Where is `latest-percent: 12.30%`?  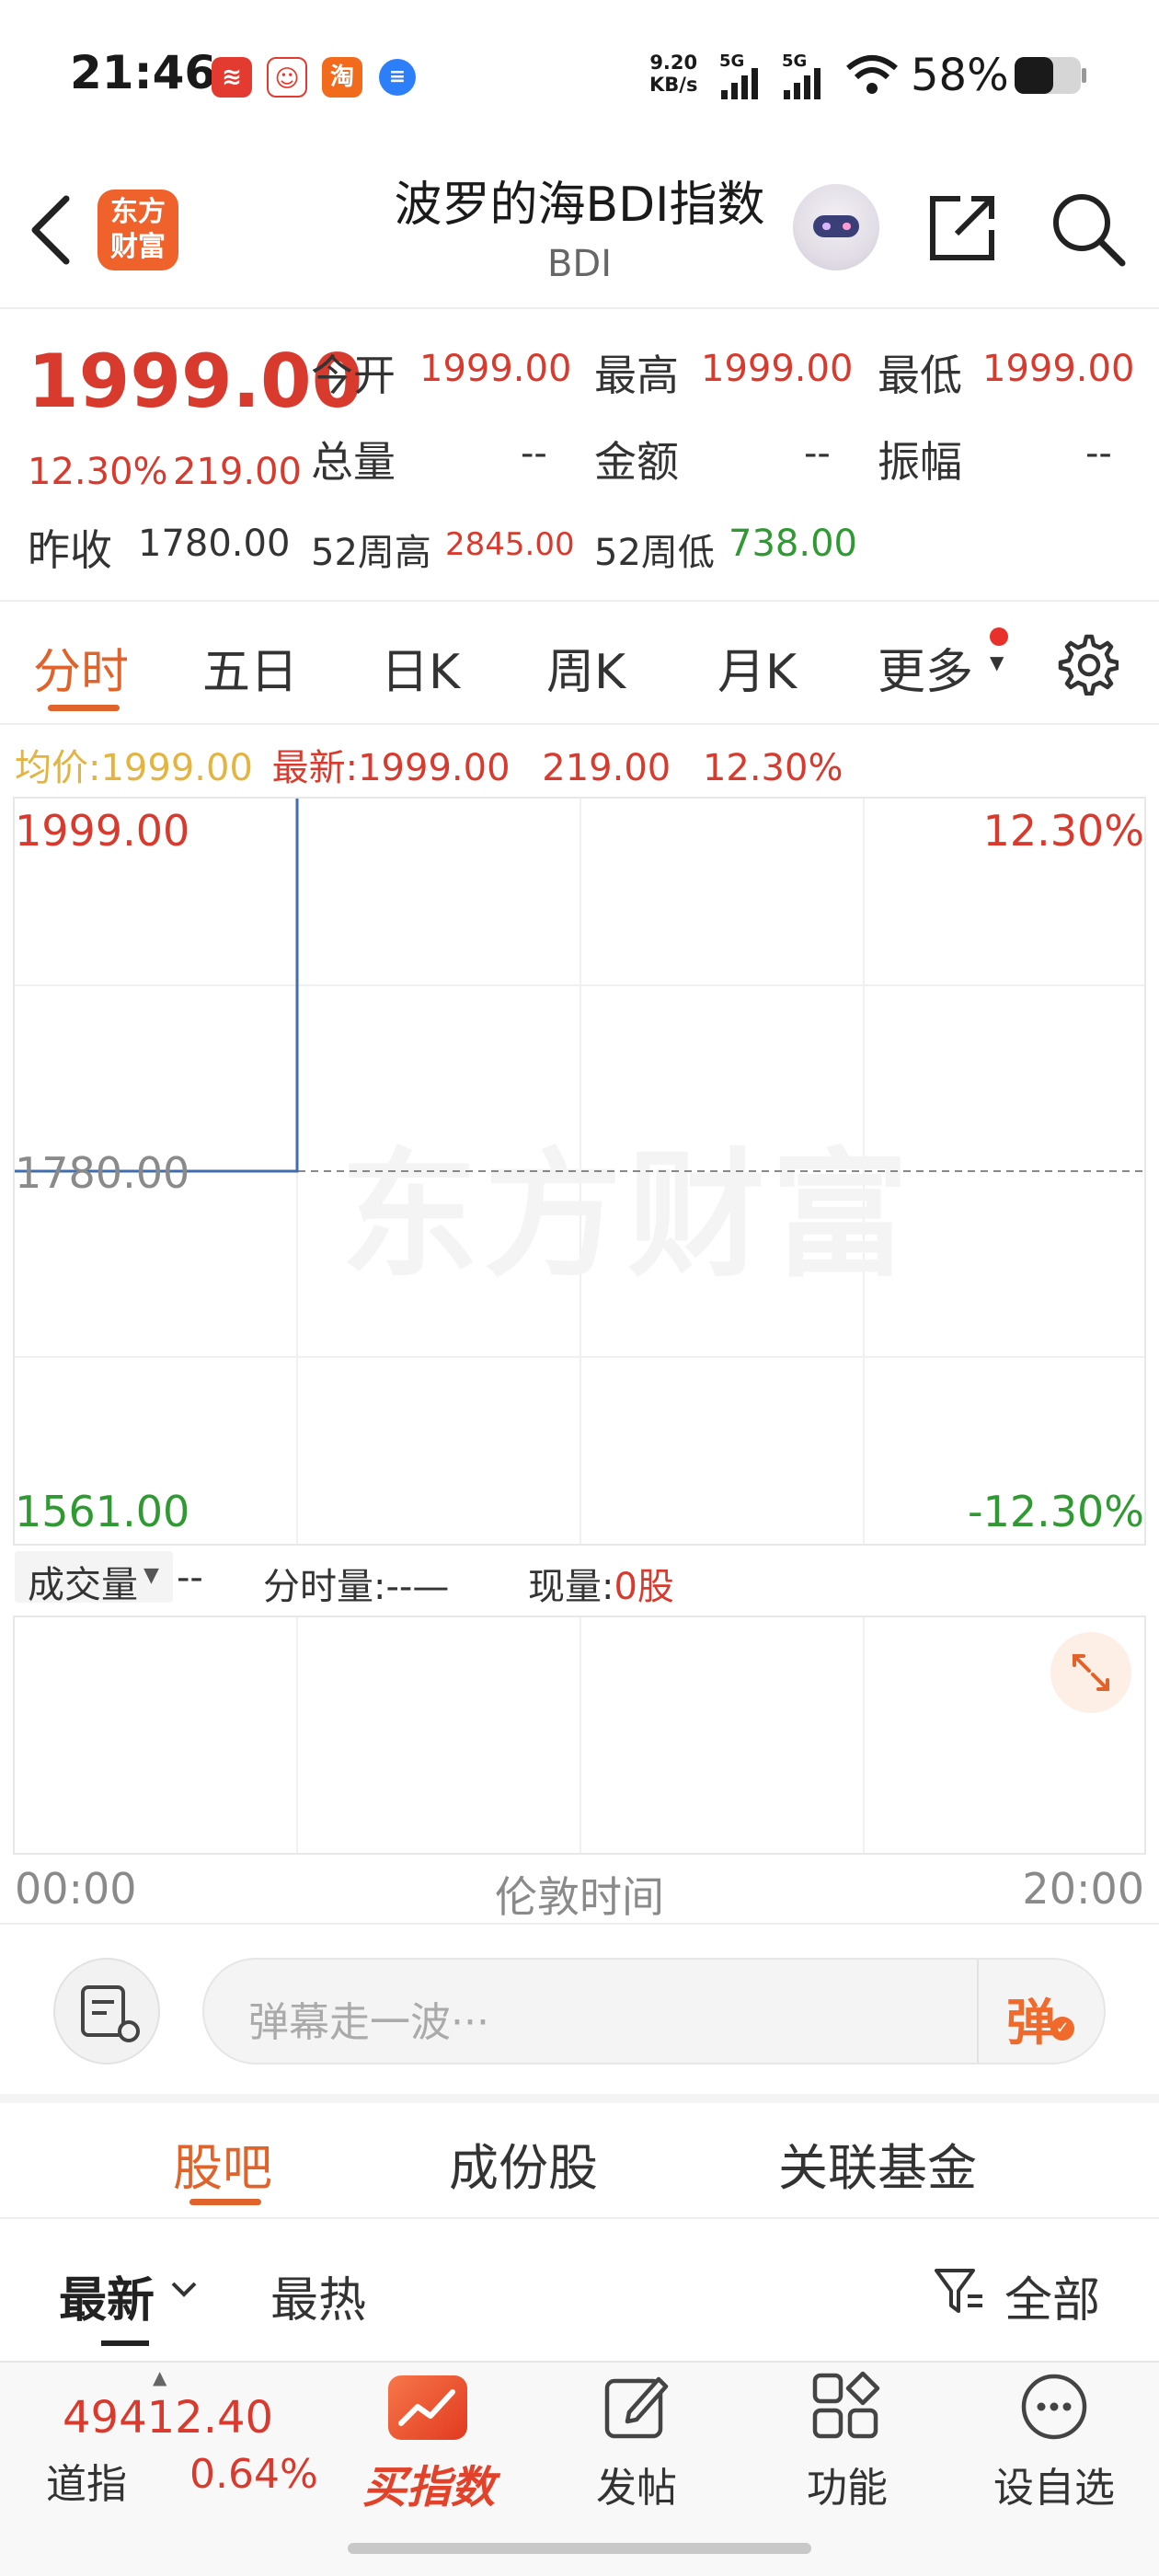 latest-percent: 12.30% is located at coordinates (772, 768).